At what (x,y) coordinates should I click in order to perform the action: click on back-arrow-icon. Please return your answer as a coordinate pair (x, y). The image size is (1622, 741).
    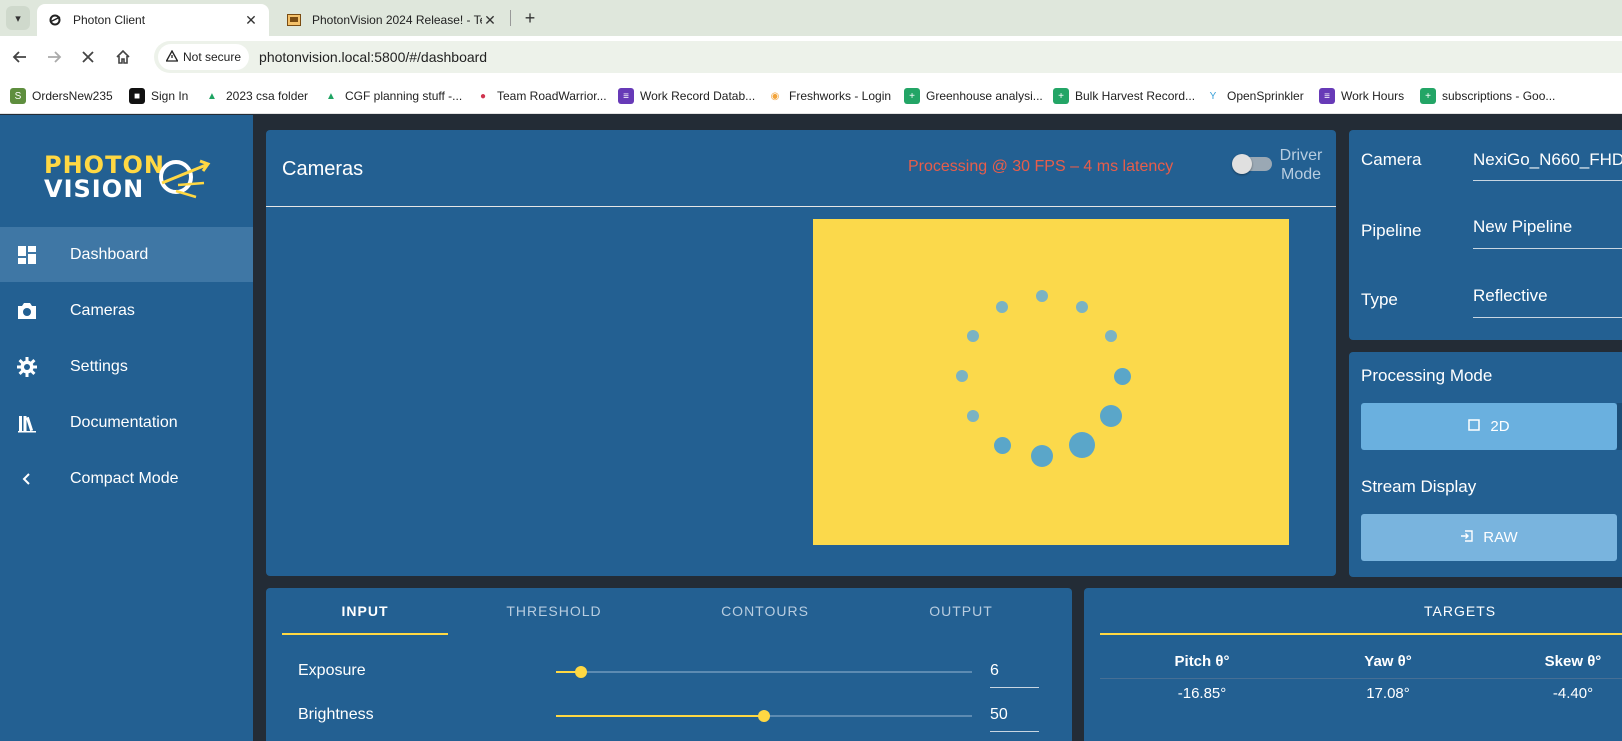
    Looking at the image, I should click on (20, 57).